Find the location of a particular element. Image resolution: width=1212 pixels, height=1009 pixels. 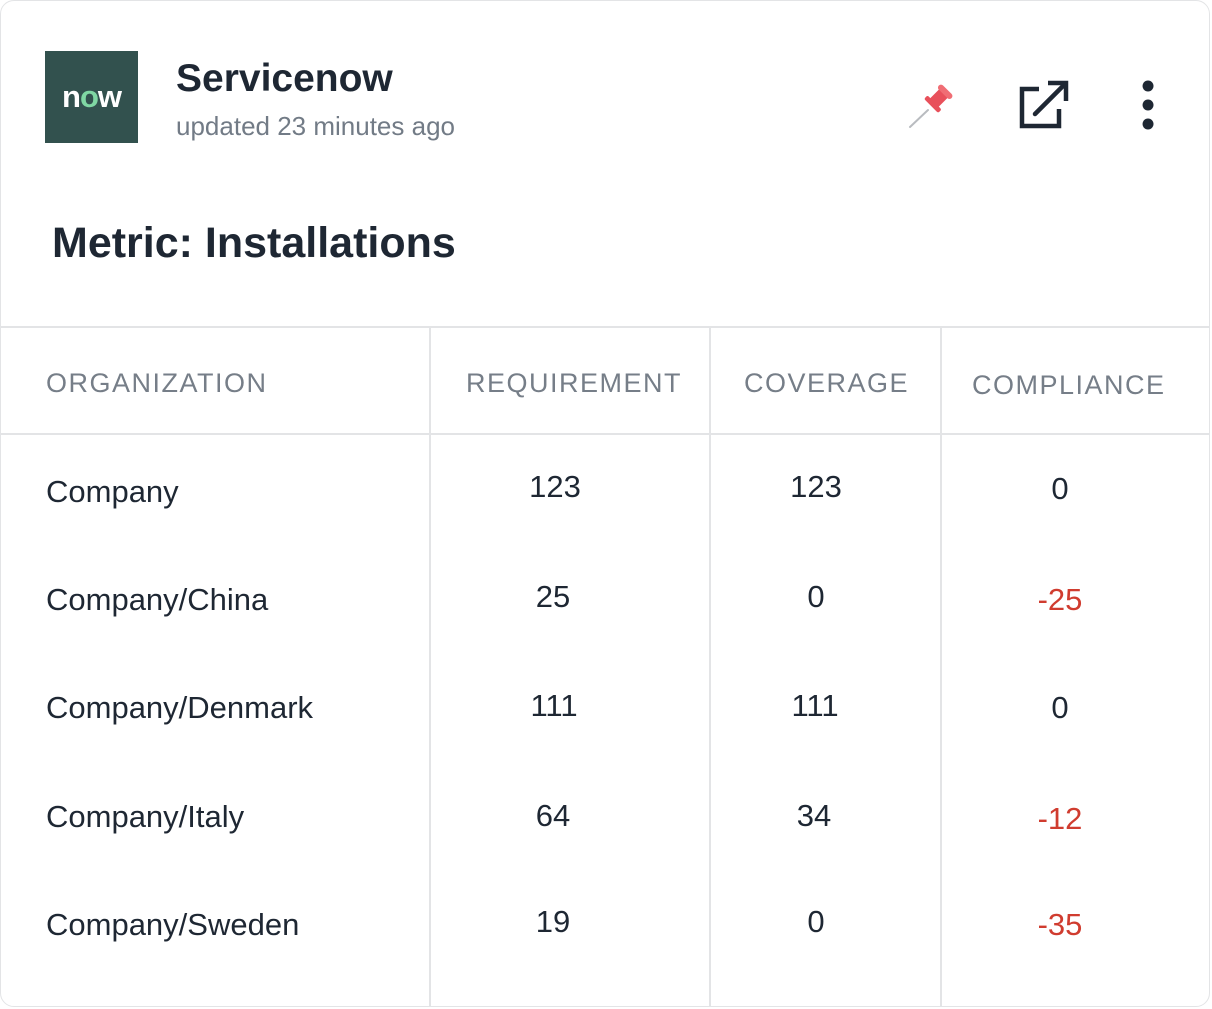

row-requirement: 123 is located at coordinates (555, 486).